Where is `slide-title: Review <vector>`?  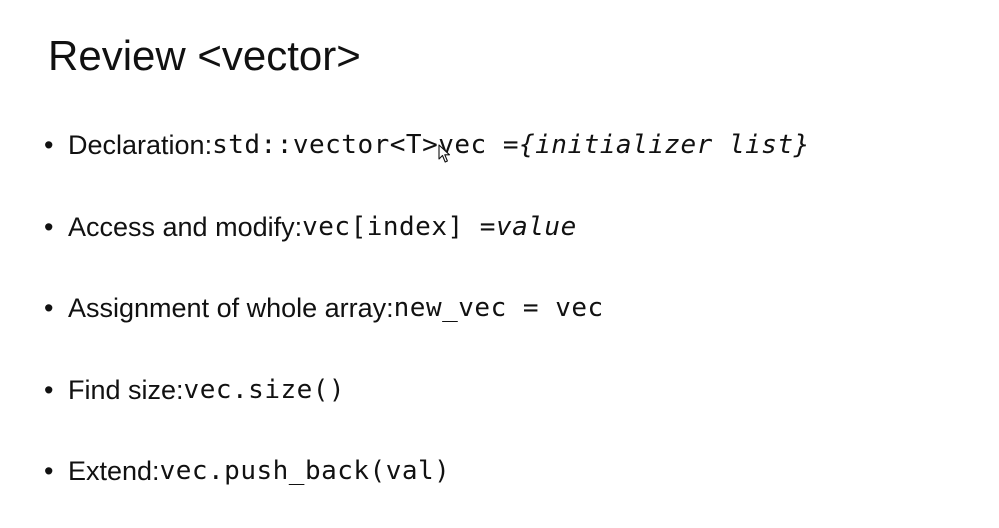 slide-title: Review <vector> is located at coordinates (204, 55).